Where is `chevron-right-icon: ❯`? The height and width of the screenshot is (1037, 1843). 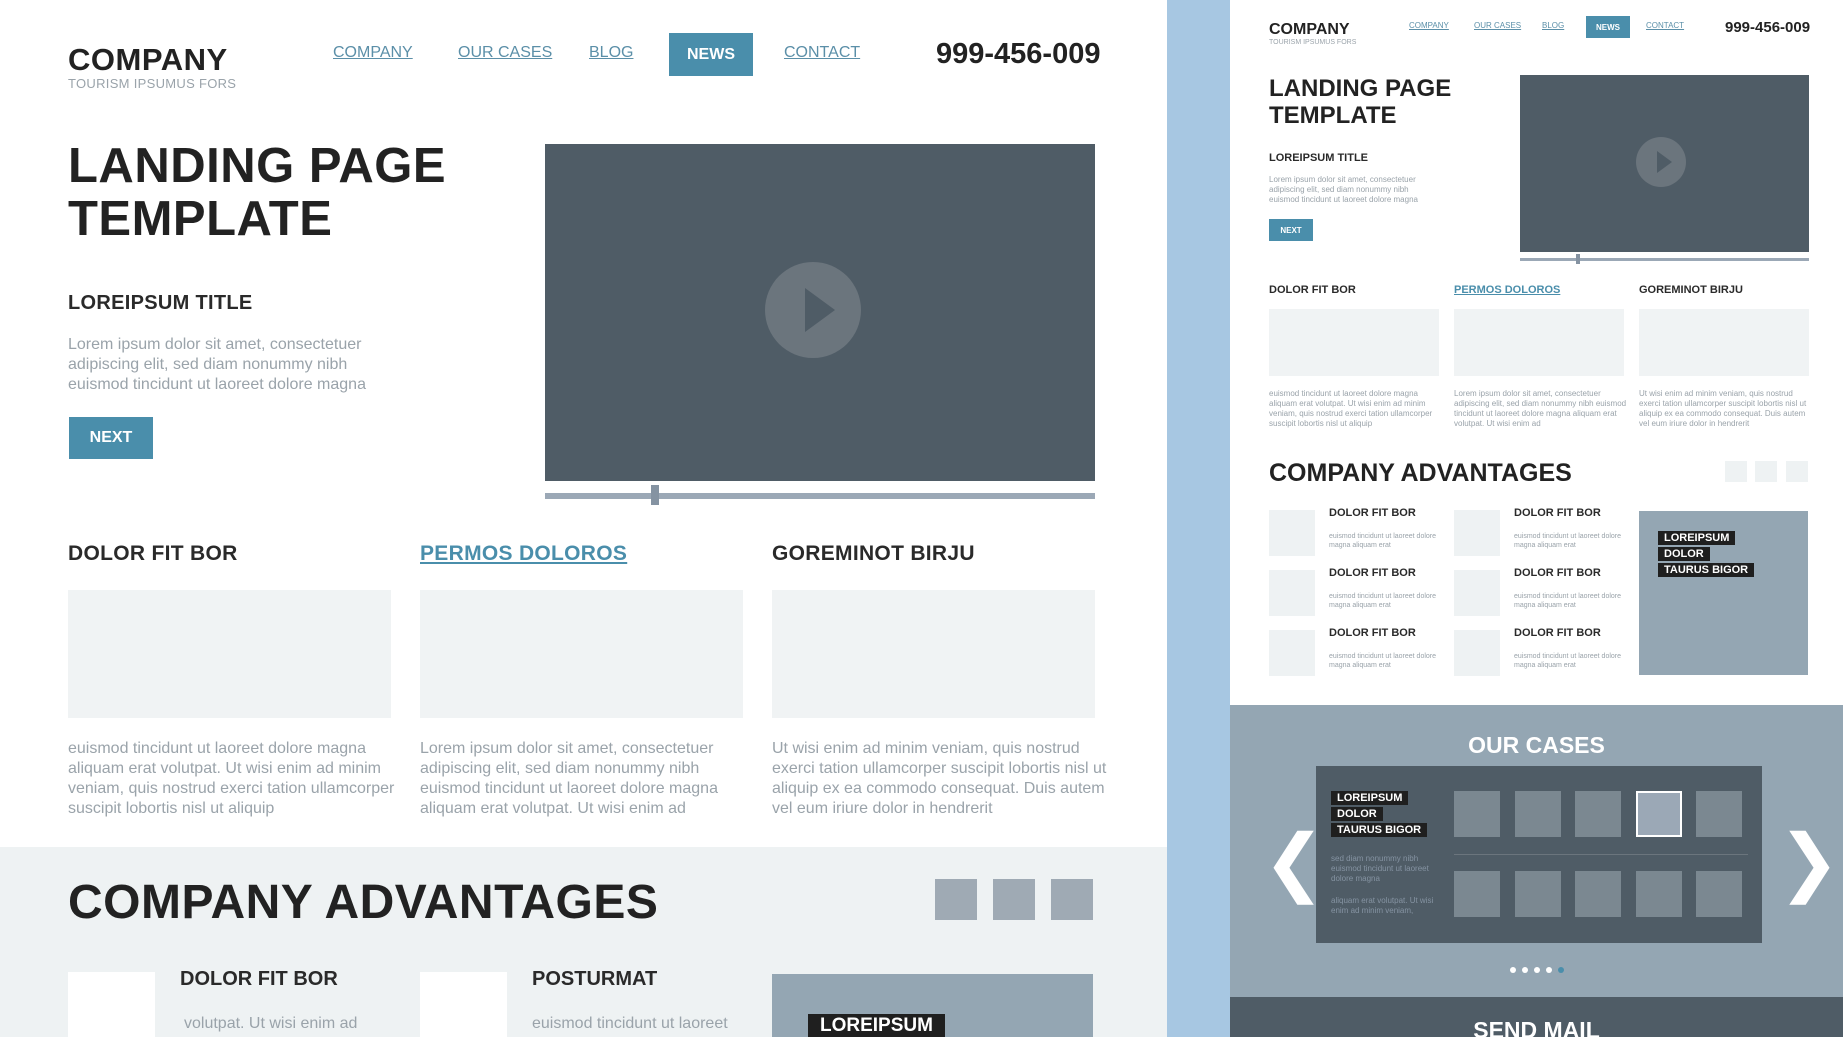 chevron-right-icon: ❯ is located at coordinates (1809, 862).